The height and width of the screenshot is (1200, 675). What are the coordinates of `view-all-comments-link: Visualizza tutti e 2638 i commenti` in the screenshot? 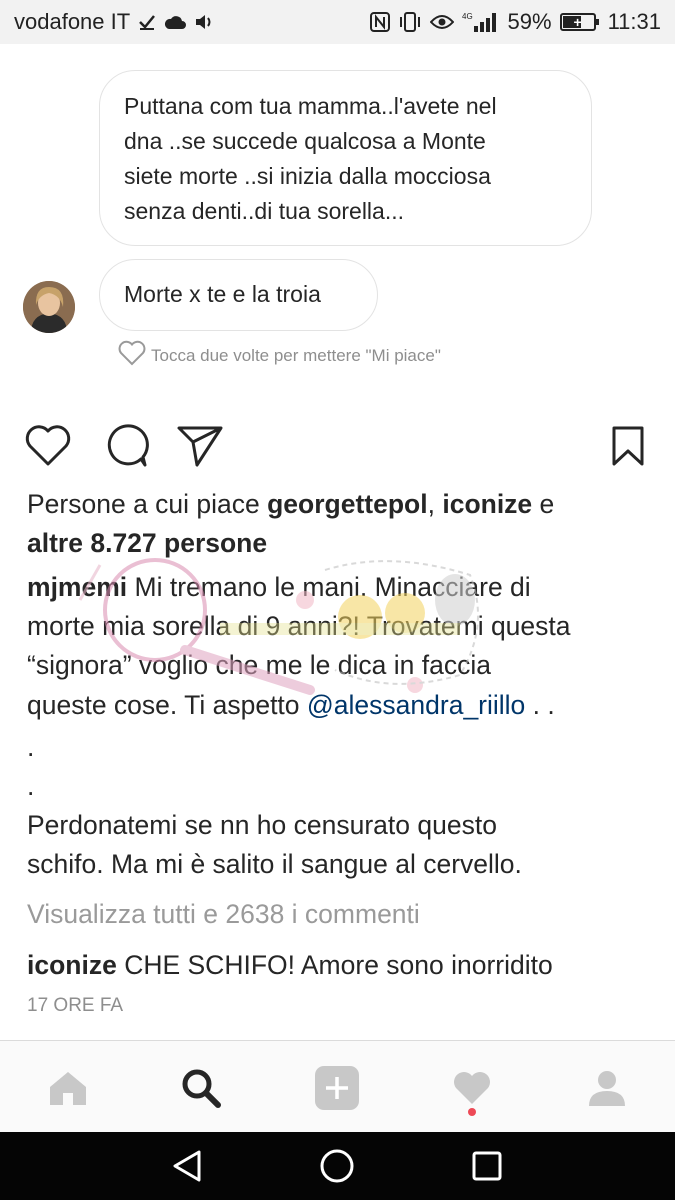 It's located at (223, 914).